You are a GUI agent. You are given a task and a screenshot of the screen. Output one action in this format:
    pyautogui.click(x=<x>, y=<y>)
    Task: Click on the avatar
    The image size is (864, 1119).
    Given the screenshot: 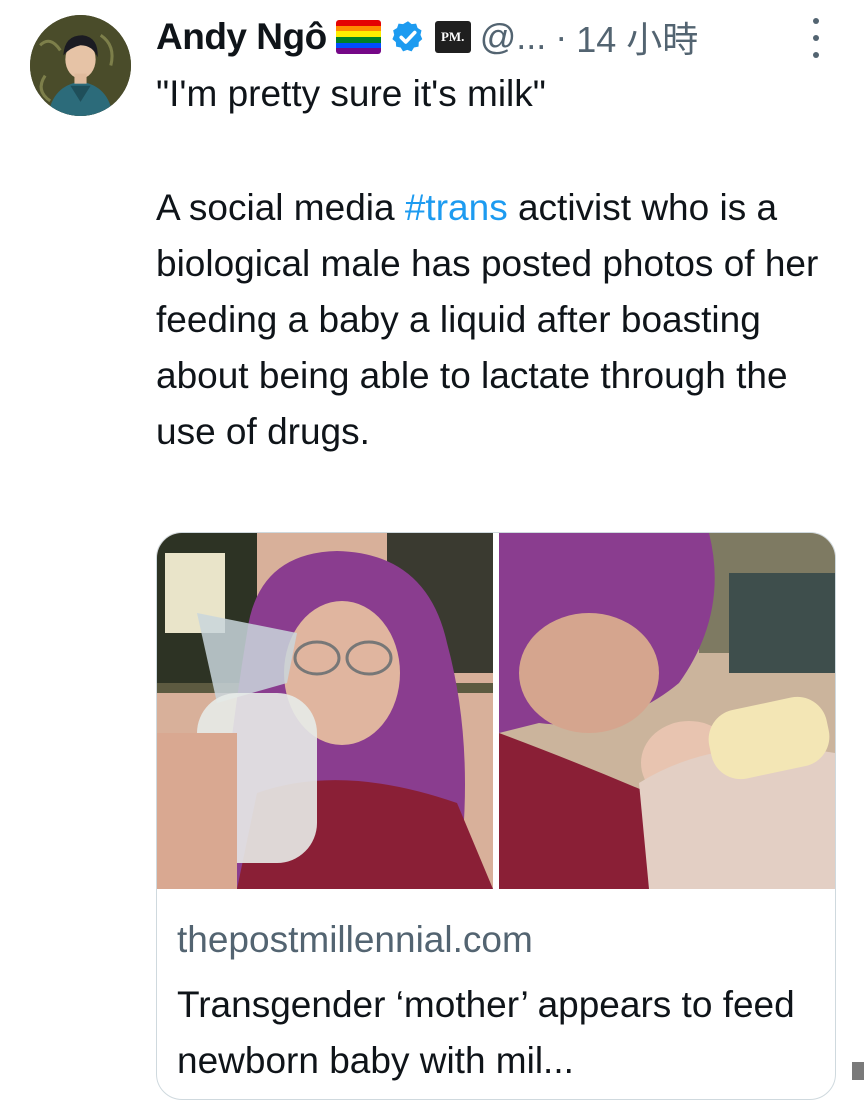 What is the action you would take?
    pyautogui.click(x=80, y=65)
    